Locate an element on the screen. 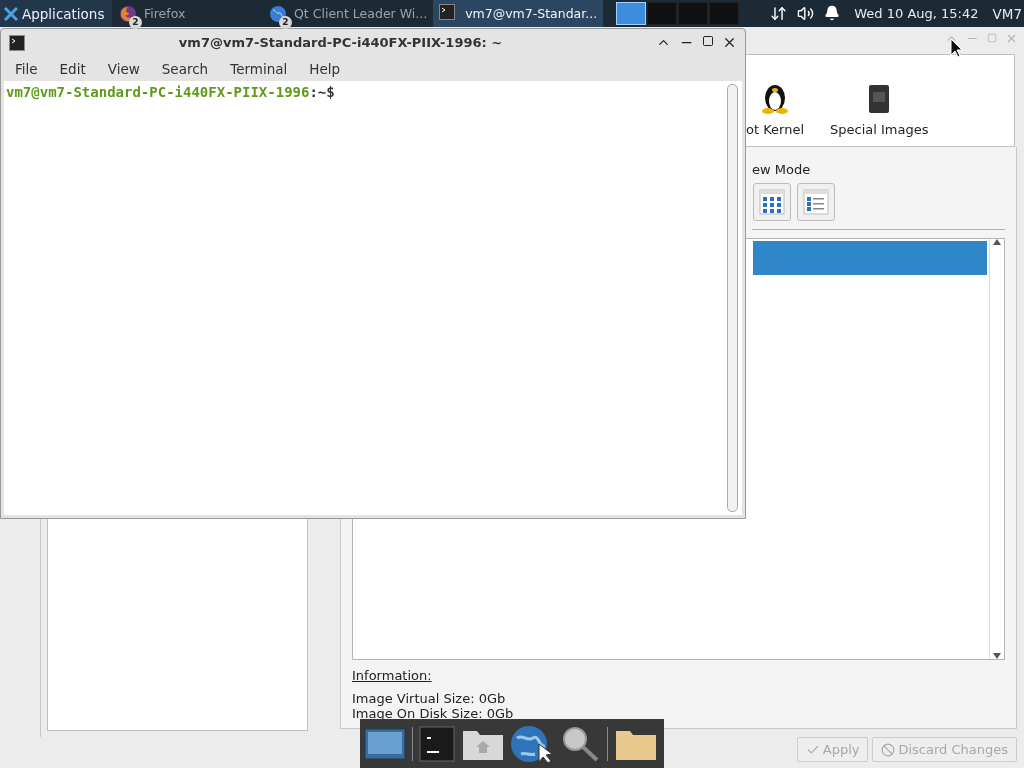 The image size is (1024, 768). prompt-text: vm7@vm7-Standard-PC-i440FX-PIIX-1996:~$ is located at coordinates (170, 92).